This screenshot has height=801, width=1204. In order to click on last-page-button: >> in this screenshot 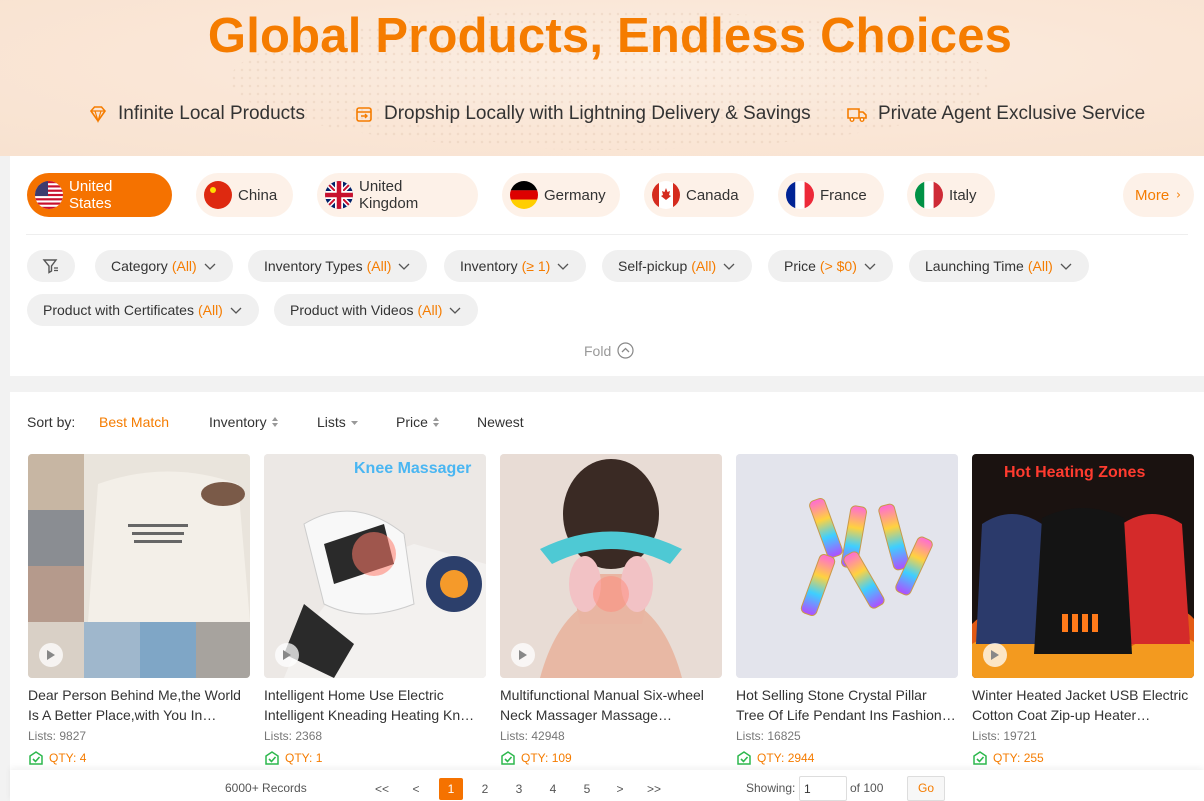, I will do `click(654, 789)`.